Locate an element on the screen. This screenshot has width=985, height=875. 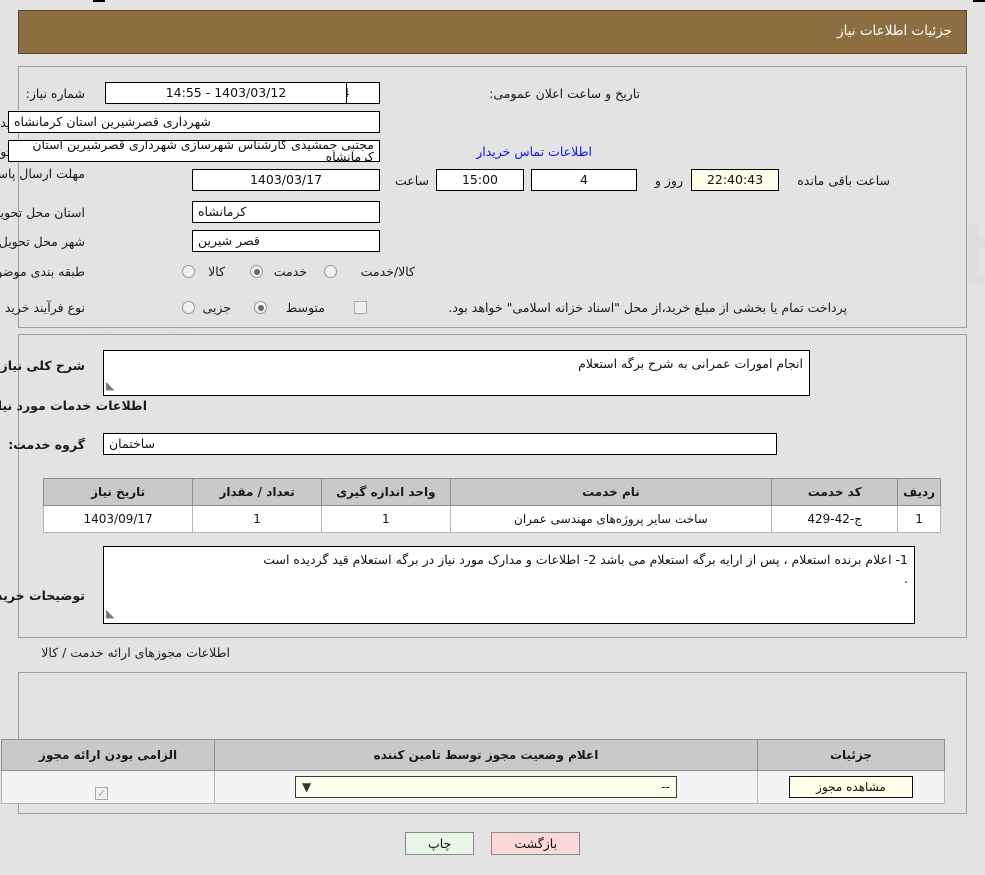
deadline-hour-label: ساعت is located at coordinates (411, 180).